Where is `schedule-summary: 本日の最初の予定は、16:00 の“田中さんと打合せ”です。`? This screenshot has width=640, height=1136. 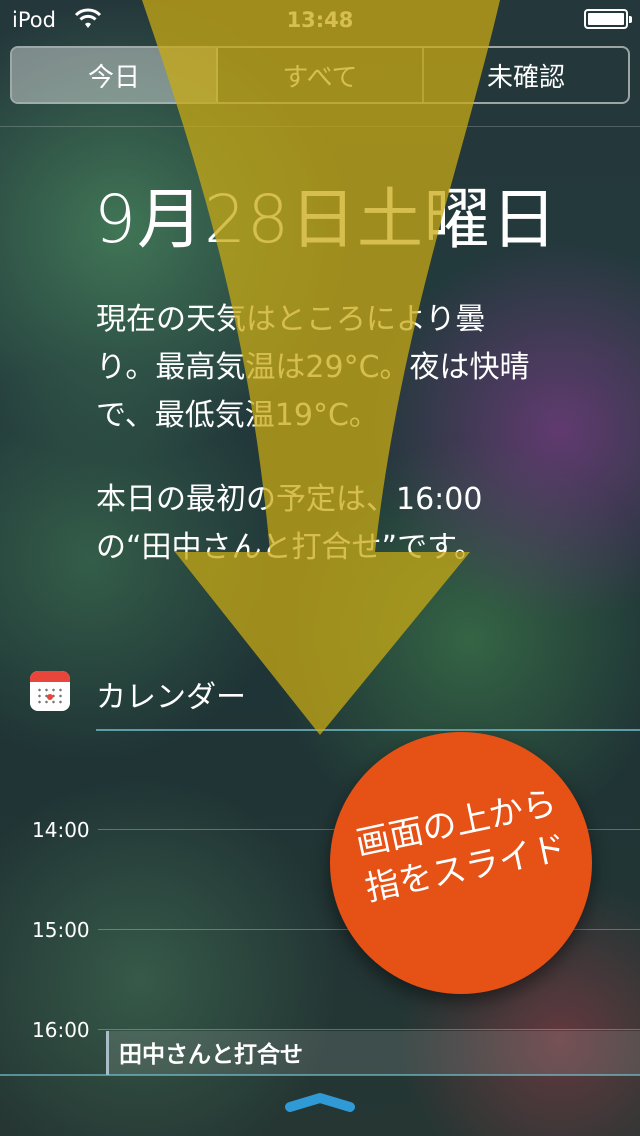 schedule-summary: 本日の最初の予定は、16:00 の“田中さんと打合せ”です。 is located at coordinates (290, 523).